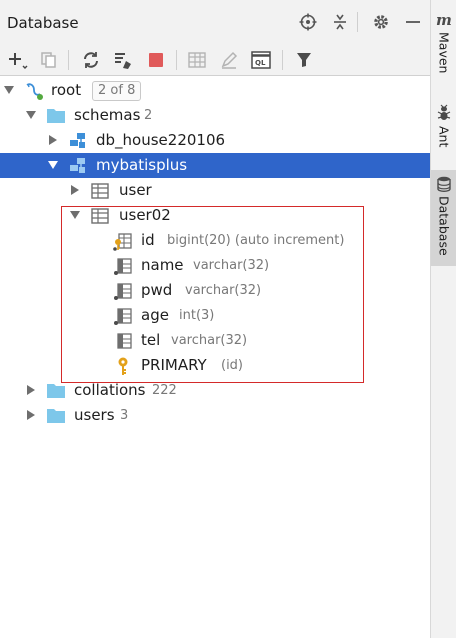  I want to click on node-label: users, so click(94, 415).